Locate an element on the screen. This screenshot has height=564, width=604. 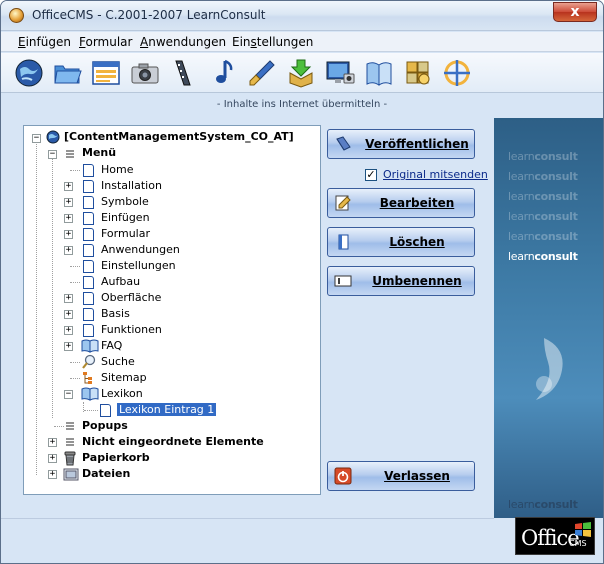
windows-flag-icon is located at coordinates (583, 529).